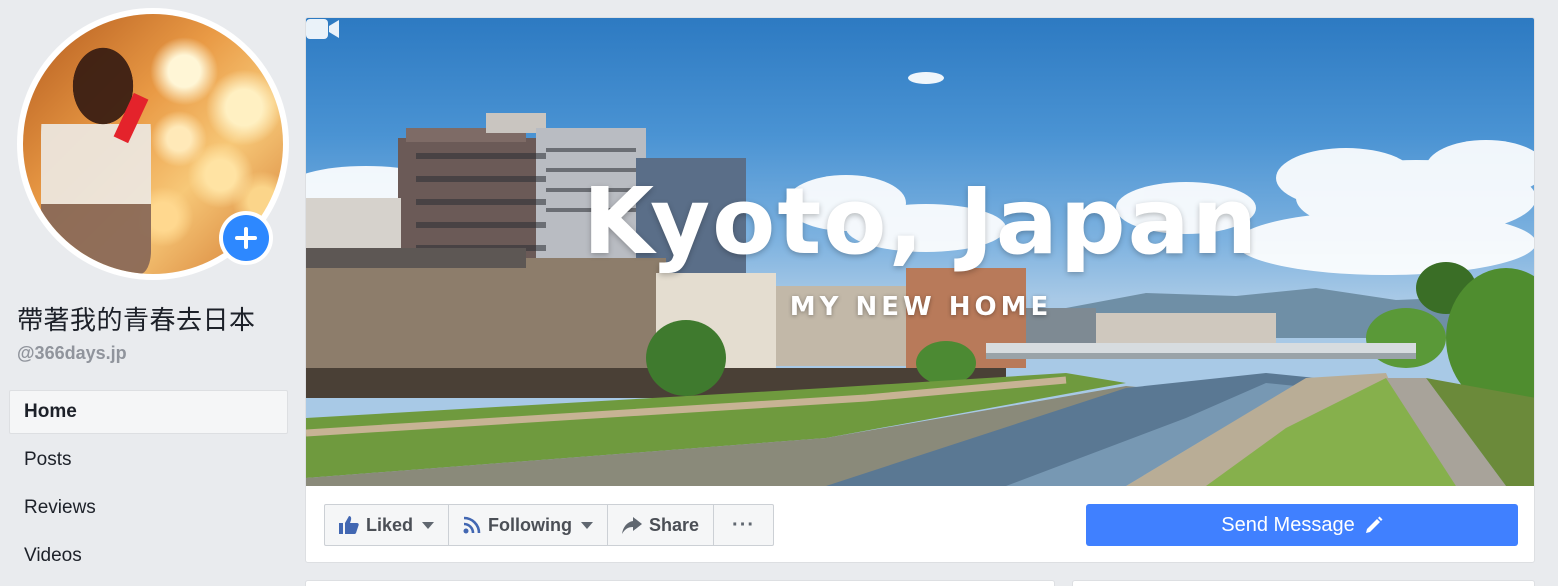  What do you see at coordinates (674, 524) in the screenshot?
I see `share-label: Share` at bounding box center [674, 524].